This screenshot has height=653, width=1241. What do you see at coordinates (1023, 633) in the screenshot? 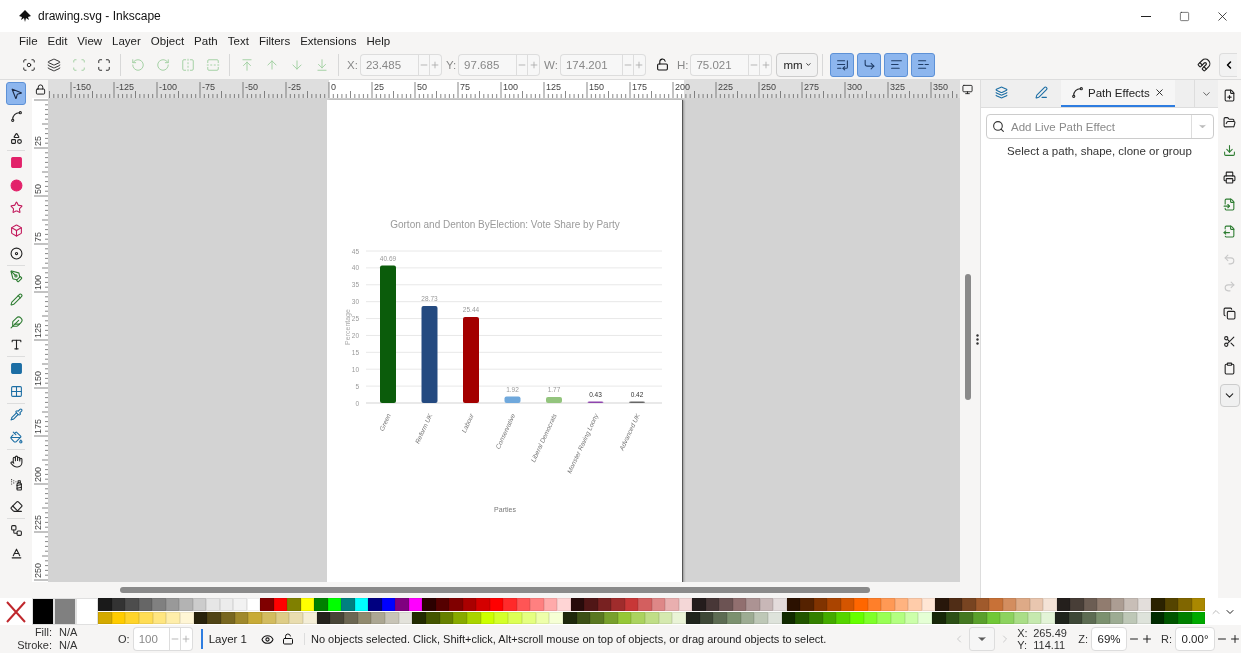
I see `cursor-x-label: X:` at bounding box center [1023, 633].